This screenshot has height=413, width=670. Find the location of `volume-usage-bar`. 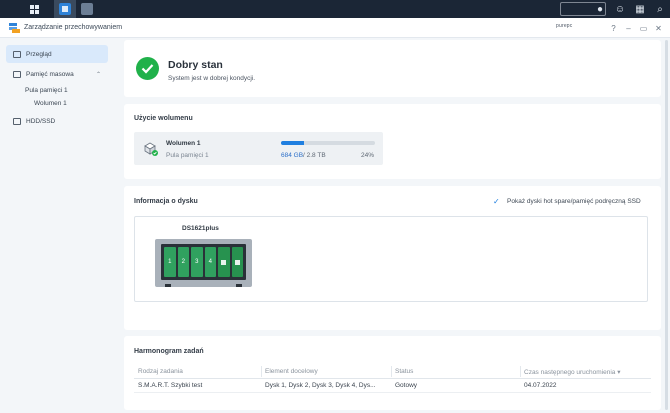

volume-usage-bar is located at coordinates (328, 143).